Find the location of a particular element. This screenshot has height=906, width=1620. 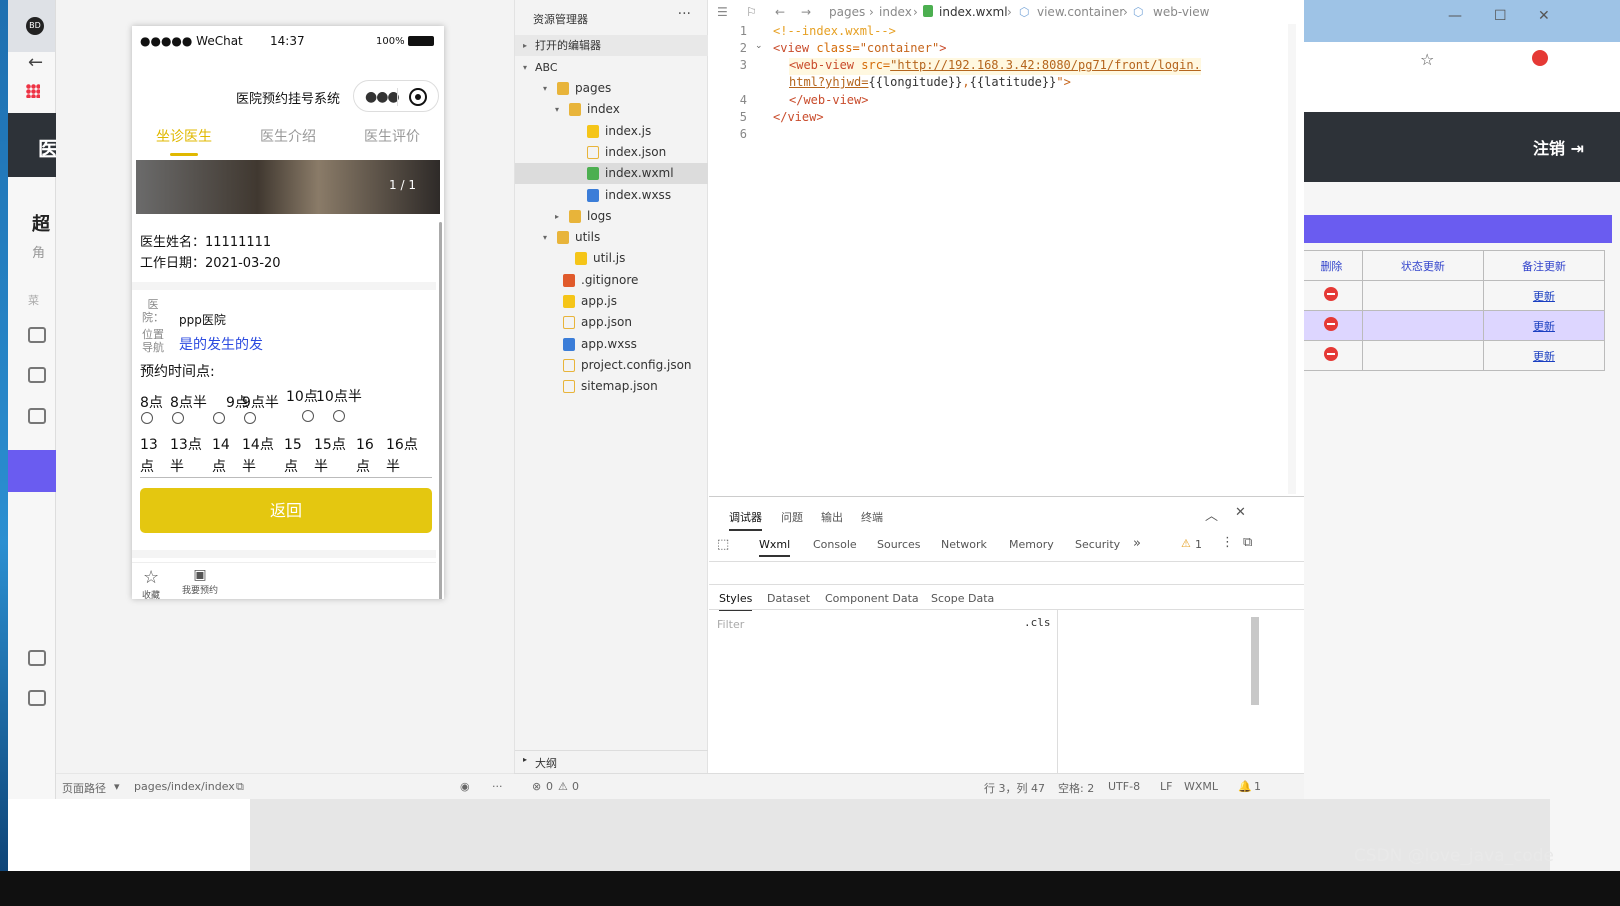

tab-scope-data: Scope Data is located at coordinates (962, 598).